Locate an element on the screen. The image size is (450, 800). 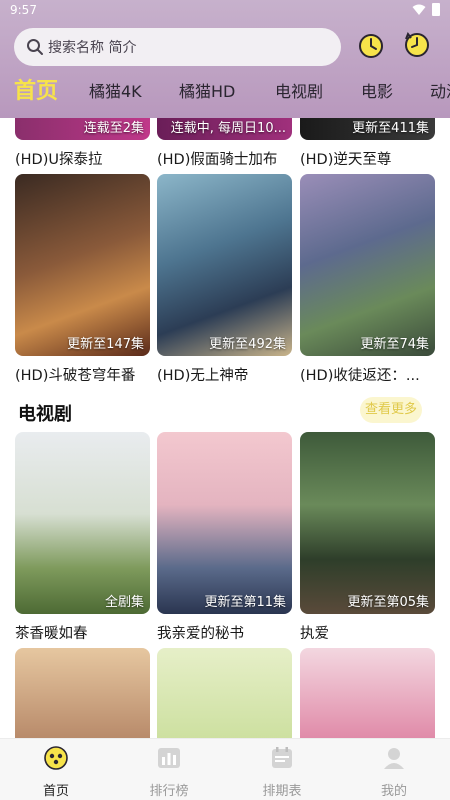
nav-home: 首页 is located at coordinates (56, 772).